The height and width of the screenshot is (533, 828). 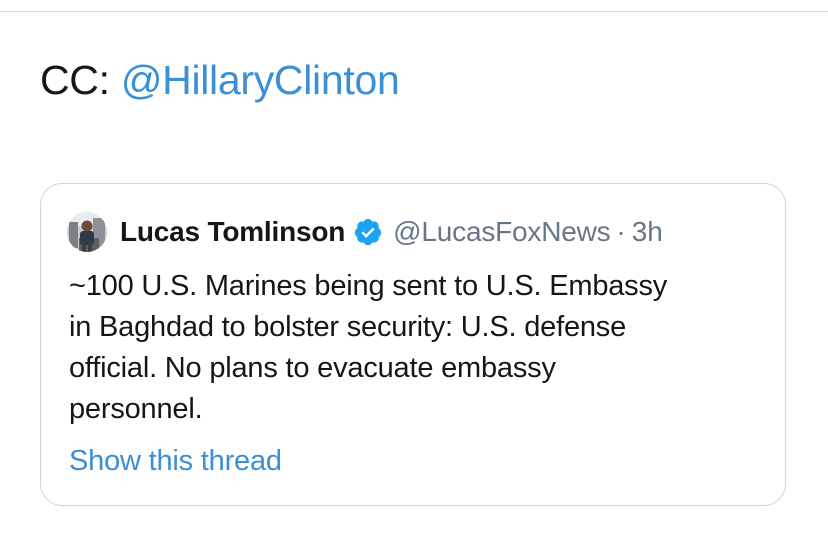 What do you see at coordinates (501, 232) in the screenshot?
I see `author-handle: @LucasFoxNews` at bounding box center [501, 232].